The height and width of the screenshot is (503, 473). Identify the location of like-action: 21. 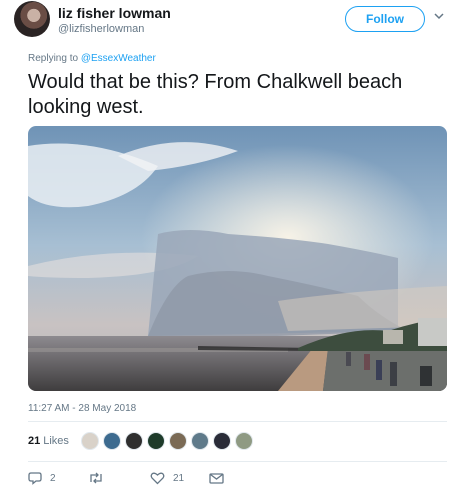
(167, 478).